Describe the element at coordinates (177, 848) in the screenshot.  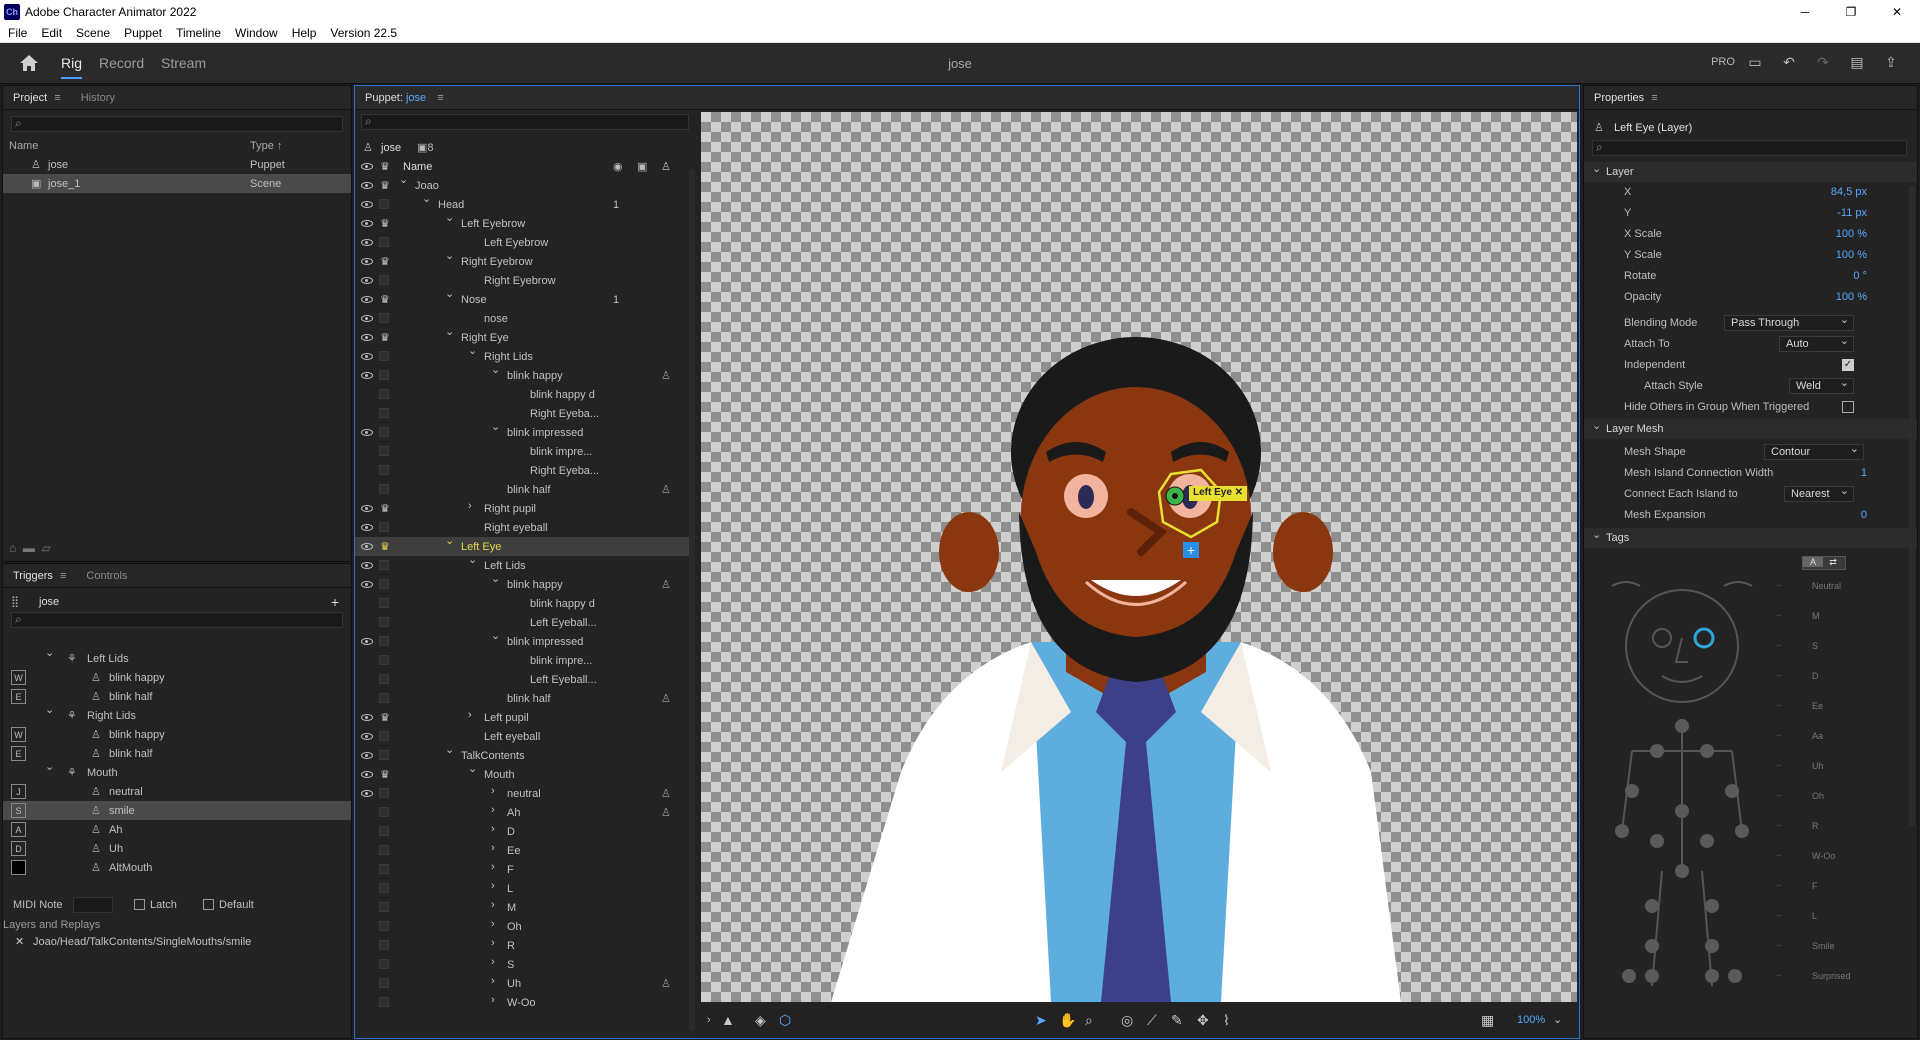
I see `trigger-item: D ♙ Uh` at that location.